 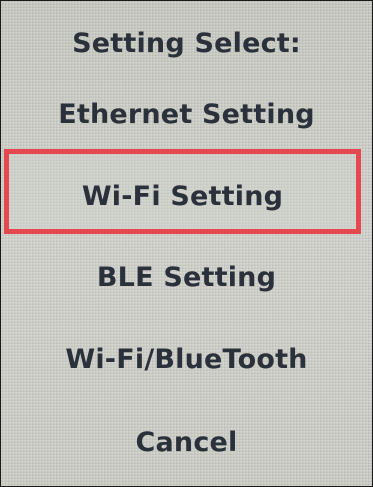 I want to click on menu-item-ethernet-setting: Ethernet Setting, so click(x=186, y=115).